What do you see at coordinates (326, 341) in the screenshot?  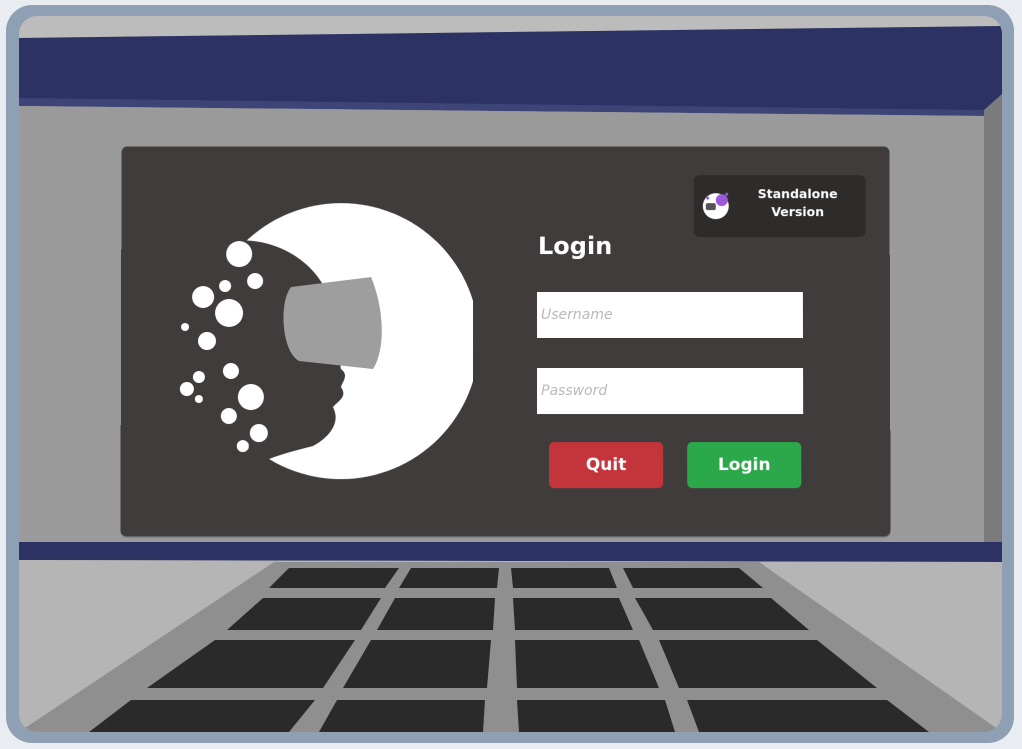 I see `vr-headset-face-moon-logo` at bounding box center [326, 341].